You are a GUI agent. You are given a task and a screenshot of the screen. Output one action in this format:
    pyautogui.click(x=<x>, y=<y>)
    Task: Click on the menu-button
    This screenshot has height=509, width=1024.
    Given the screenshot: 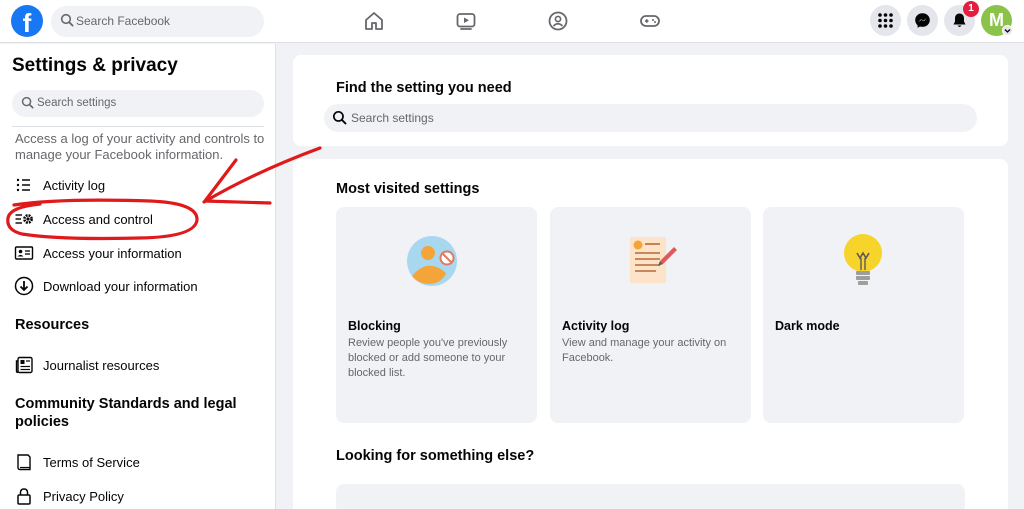 What is the action you would take?
    pyautogui.click(x=885, y=20)
    